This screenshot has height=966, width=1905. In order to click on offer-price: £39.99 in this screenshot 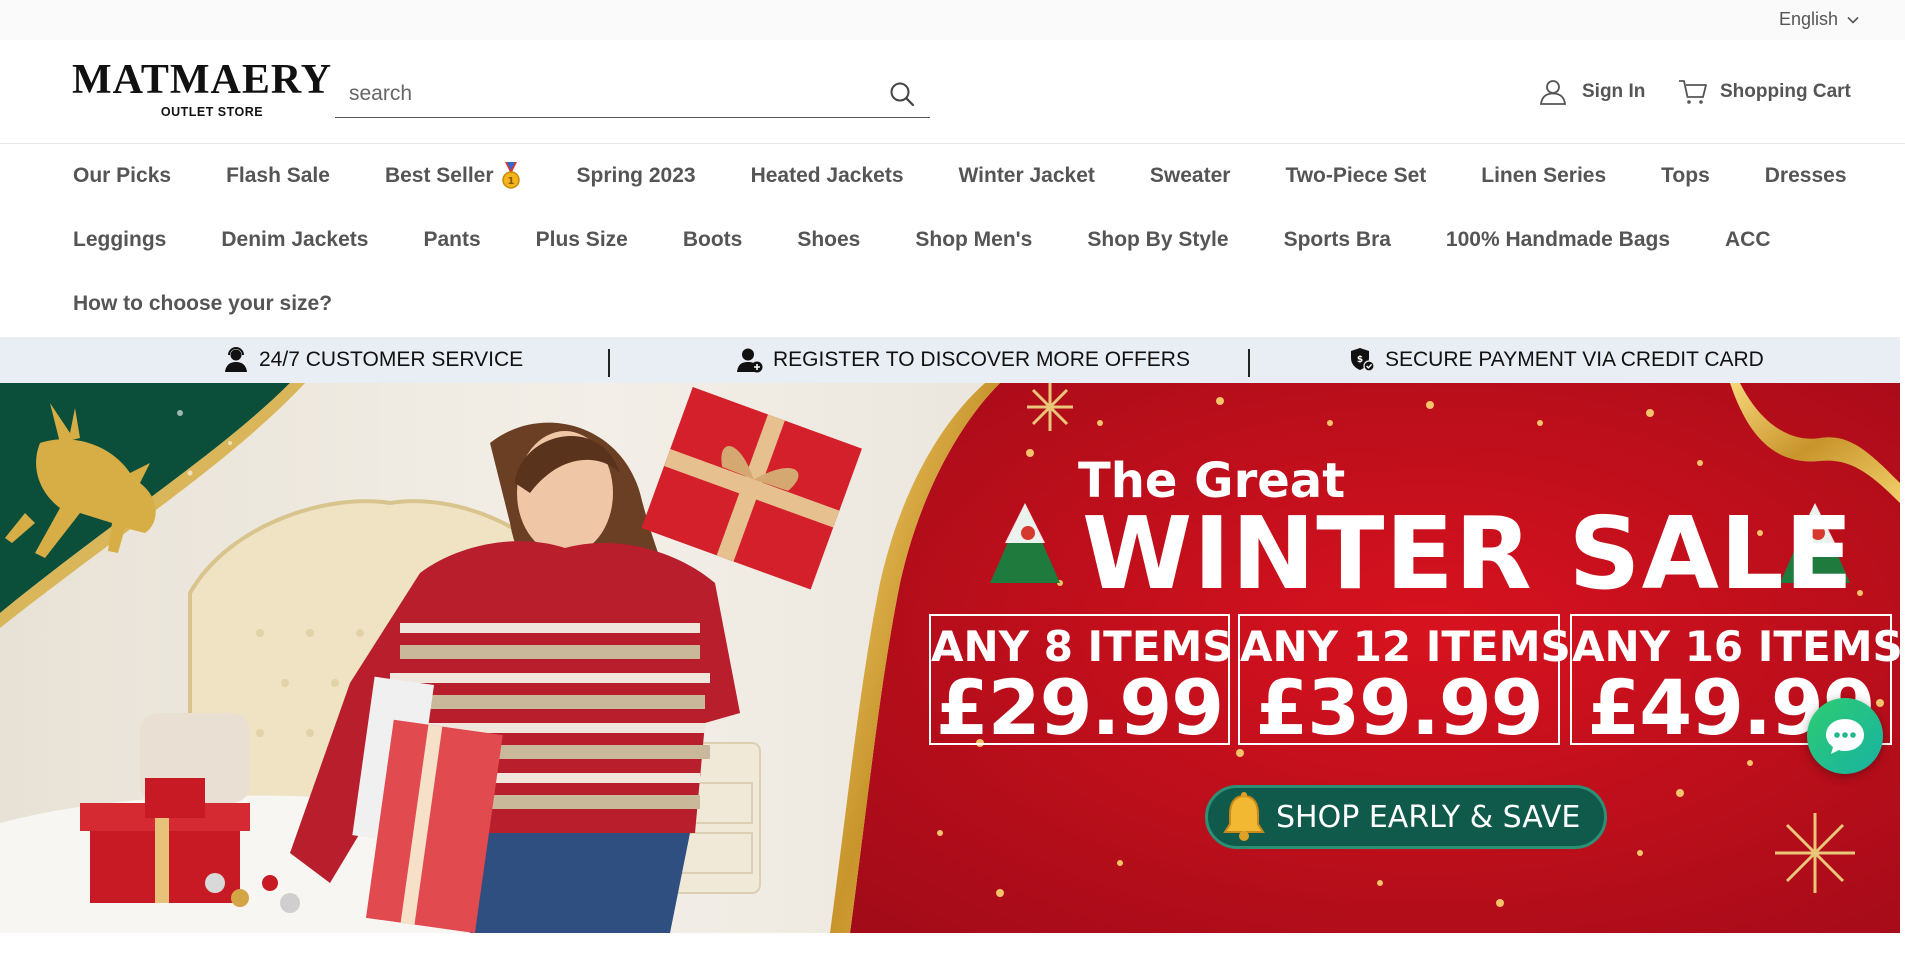, I will do `click(1399, 707)`.